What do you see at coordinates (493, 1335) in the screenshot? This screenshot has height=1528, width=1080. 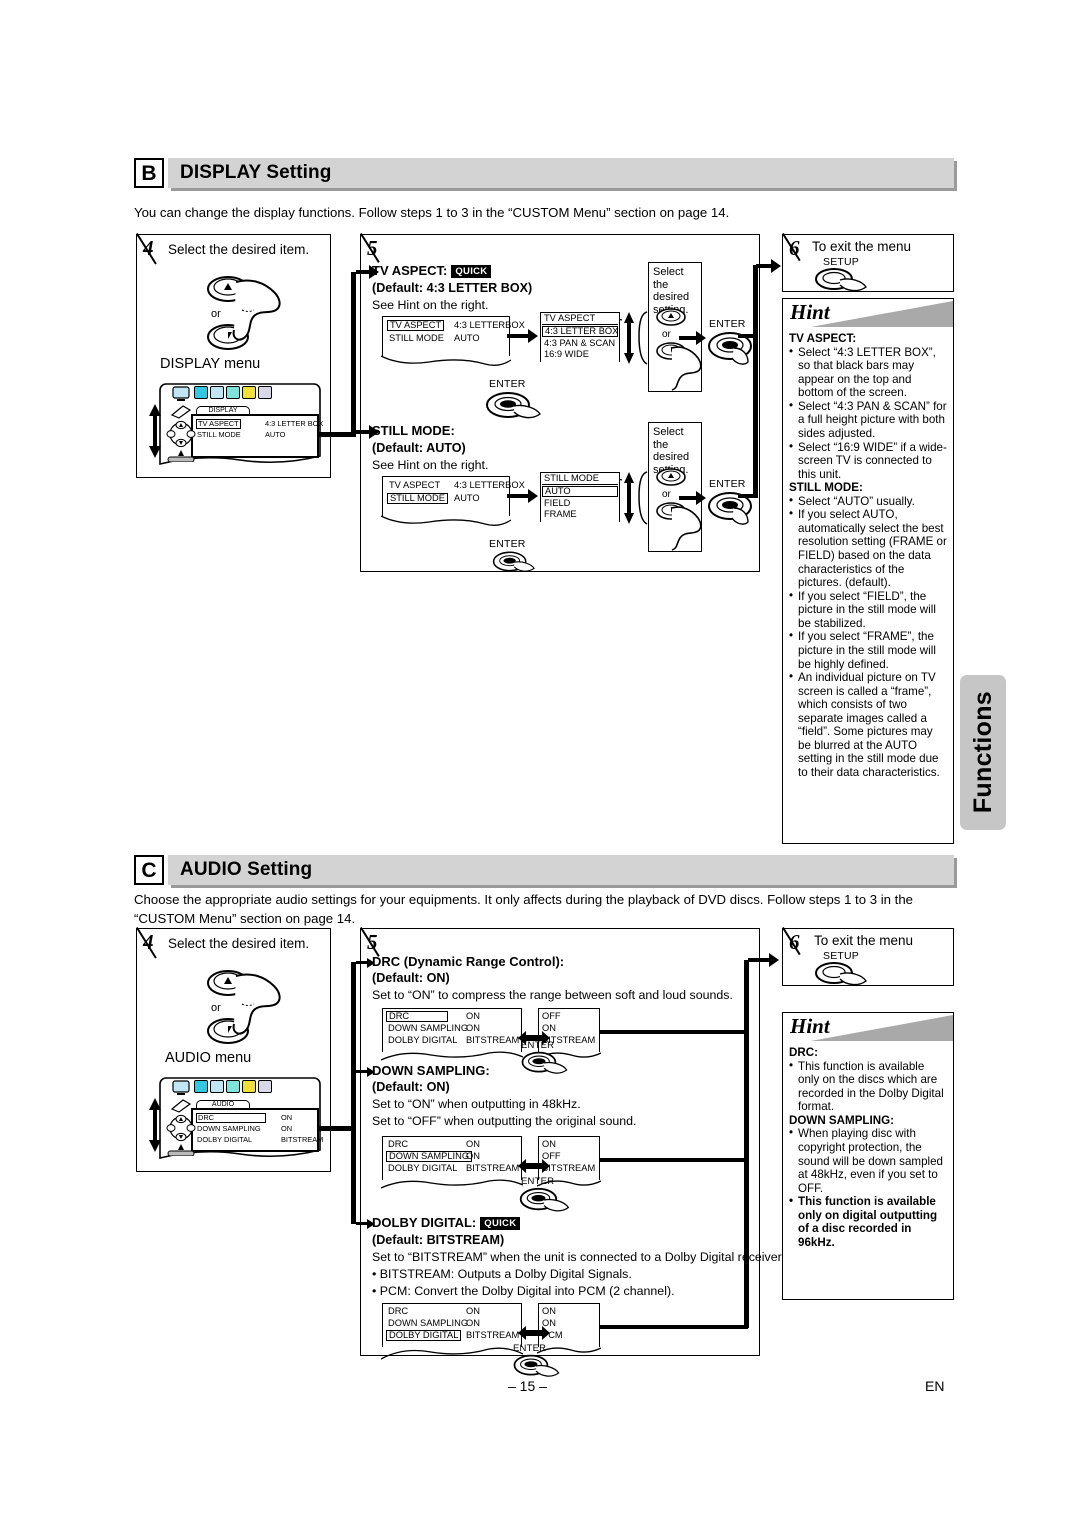 I see `dd-osd-value-2: BITSTREAM` at bounding box center [493, 1335].